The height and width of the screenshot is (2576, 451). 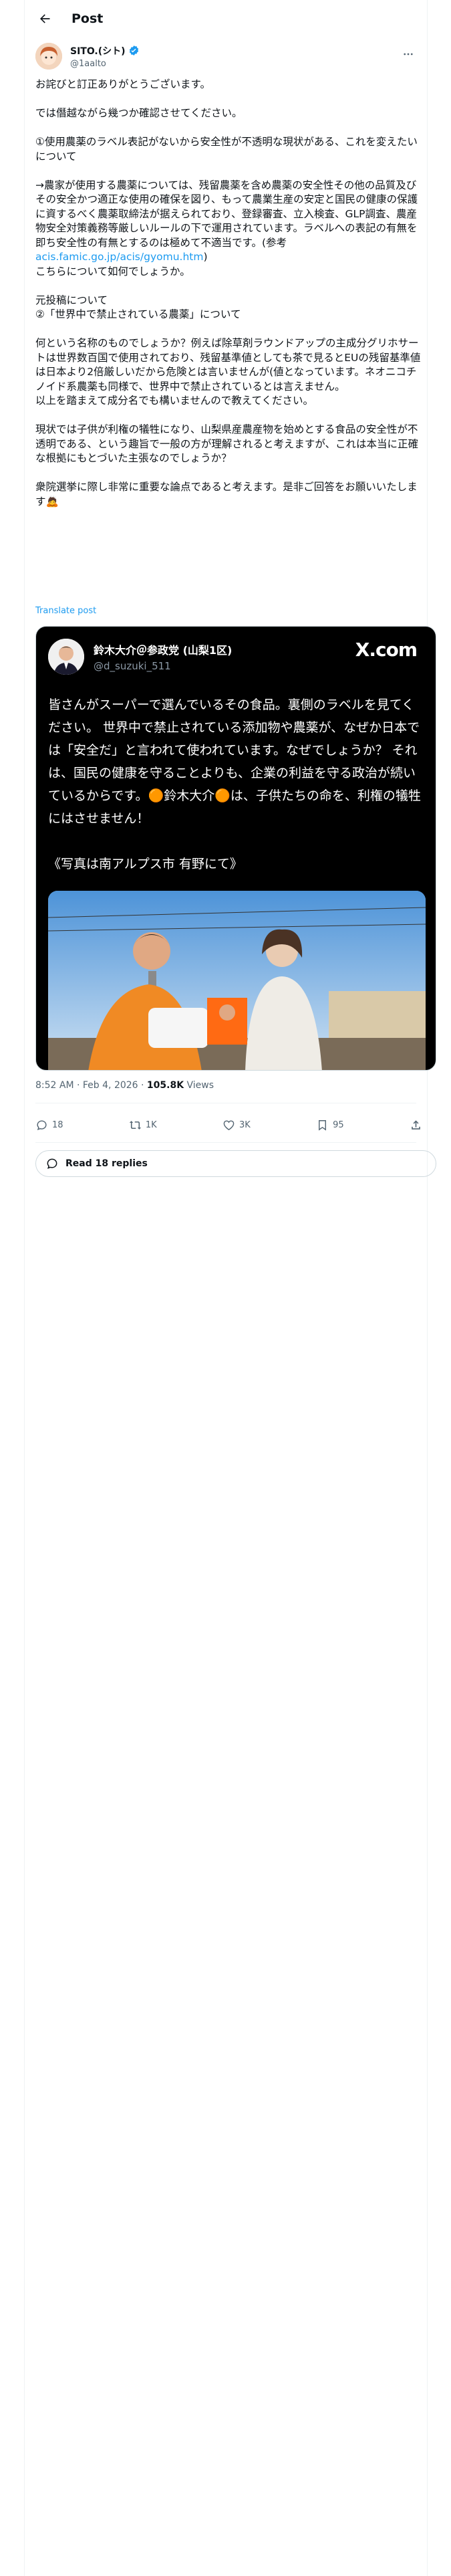 I want to click on more-horizontal-icon, so click(x=408, y=54).